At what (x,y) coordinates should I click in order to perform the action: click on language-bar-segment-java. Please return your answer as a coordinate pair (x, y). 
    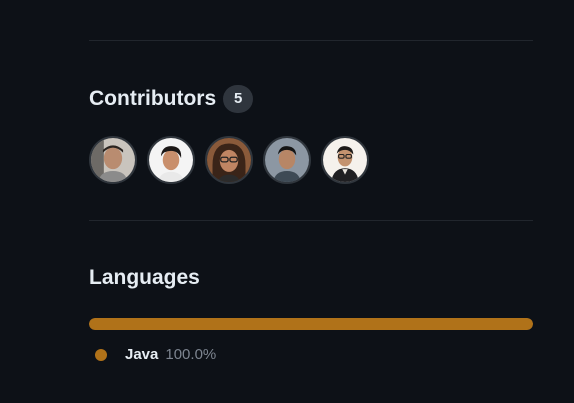
    Looking at the image, I should click on (311, 324).